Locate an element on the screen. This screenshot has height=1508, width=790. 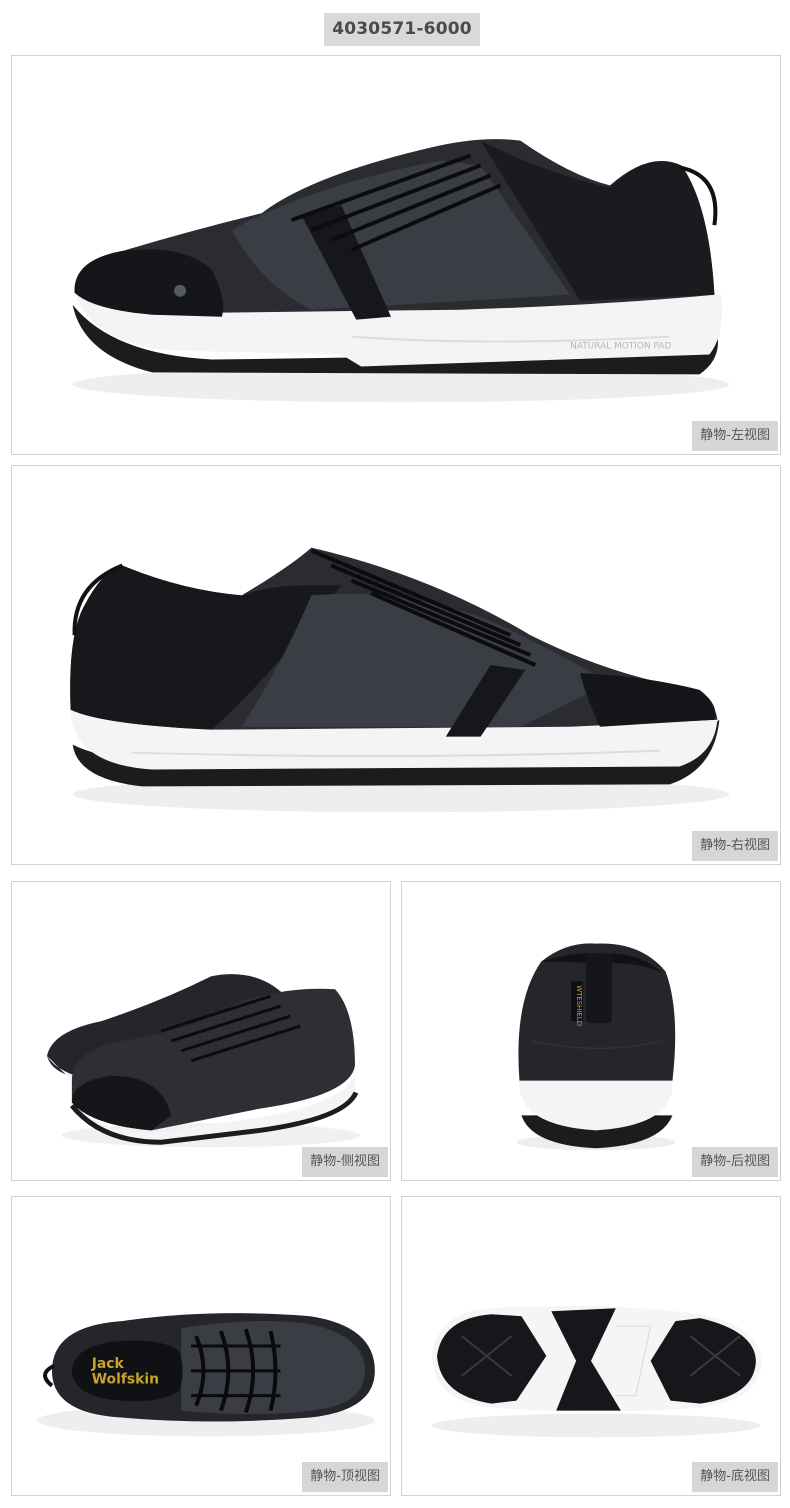
side-view-label: 静物-侧视图 is located at coordinates (345, 1162).